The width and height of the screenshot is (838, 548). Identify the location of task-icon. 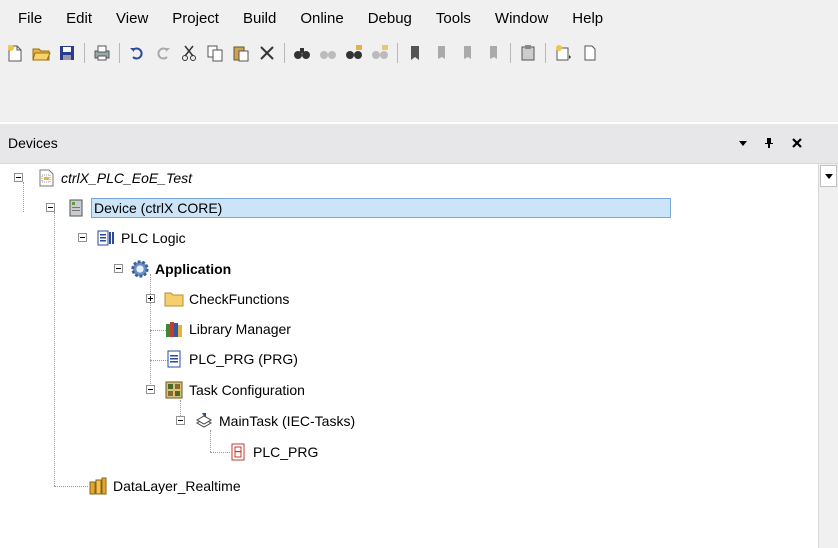
(204, 421).